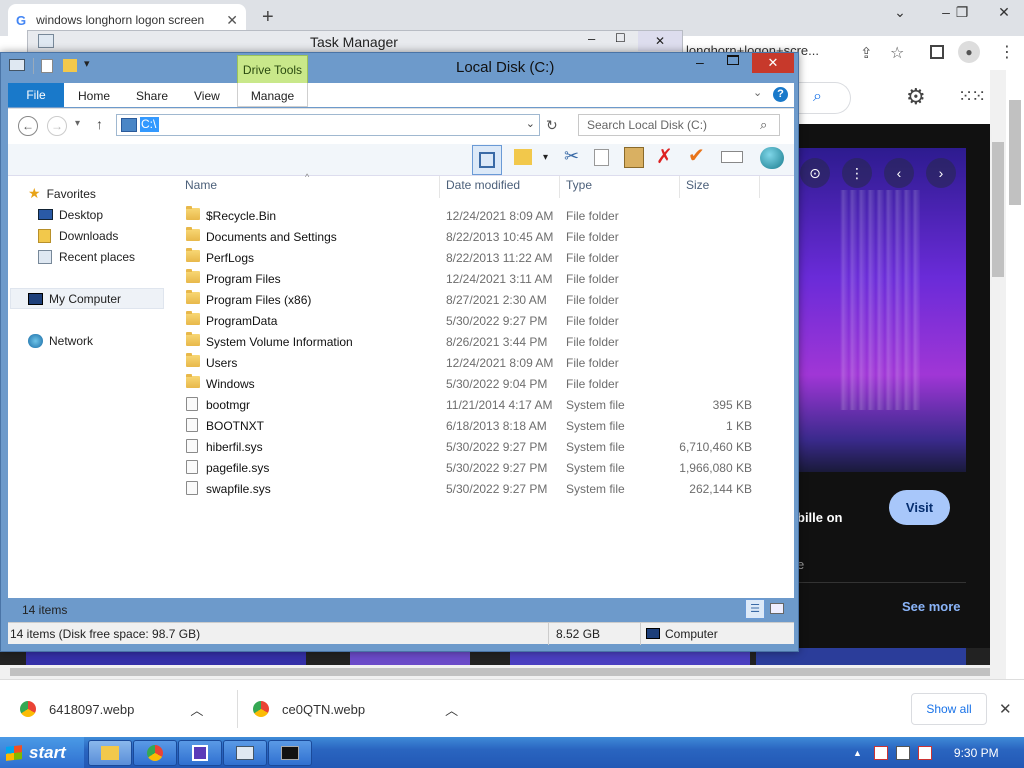 The height and width of the screenshot is (768, 1024). Describe the element at coordinates (268, 17) in the screenshot. I see `new-tab-icon: +` at that location.